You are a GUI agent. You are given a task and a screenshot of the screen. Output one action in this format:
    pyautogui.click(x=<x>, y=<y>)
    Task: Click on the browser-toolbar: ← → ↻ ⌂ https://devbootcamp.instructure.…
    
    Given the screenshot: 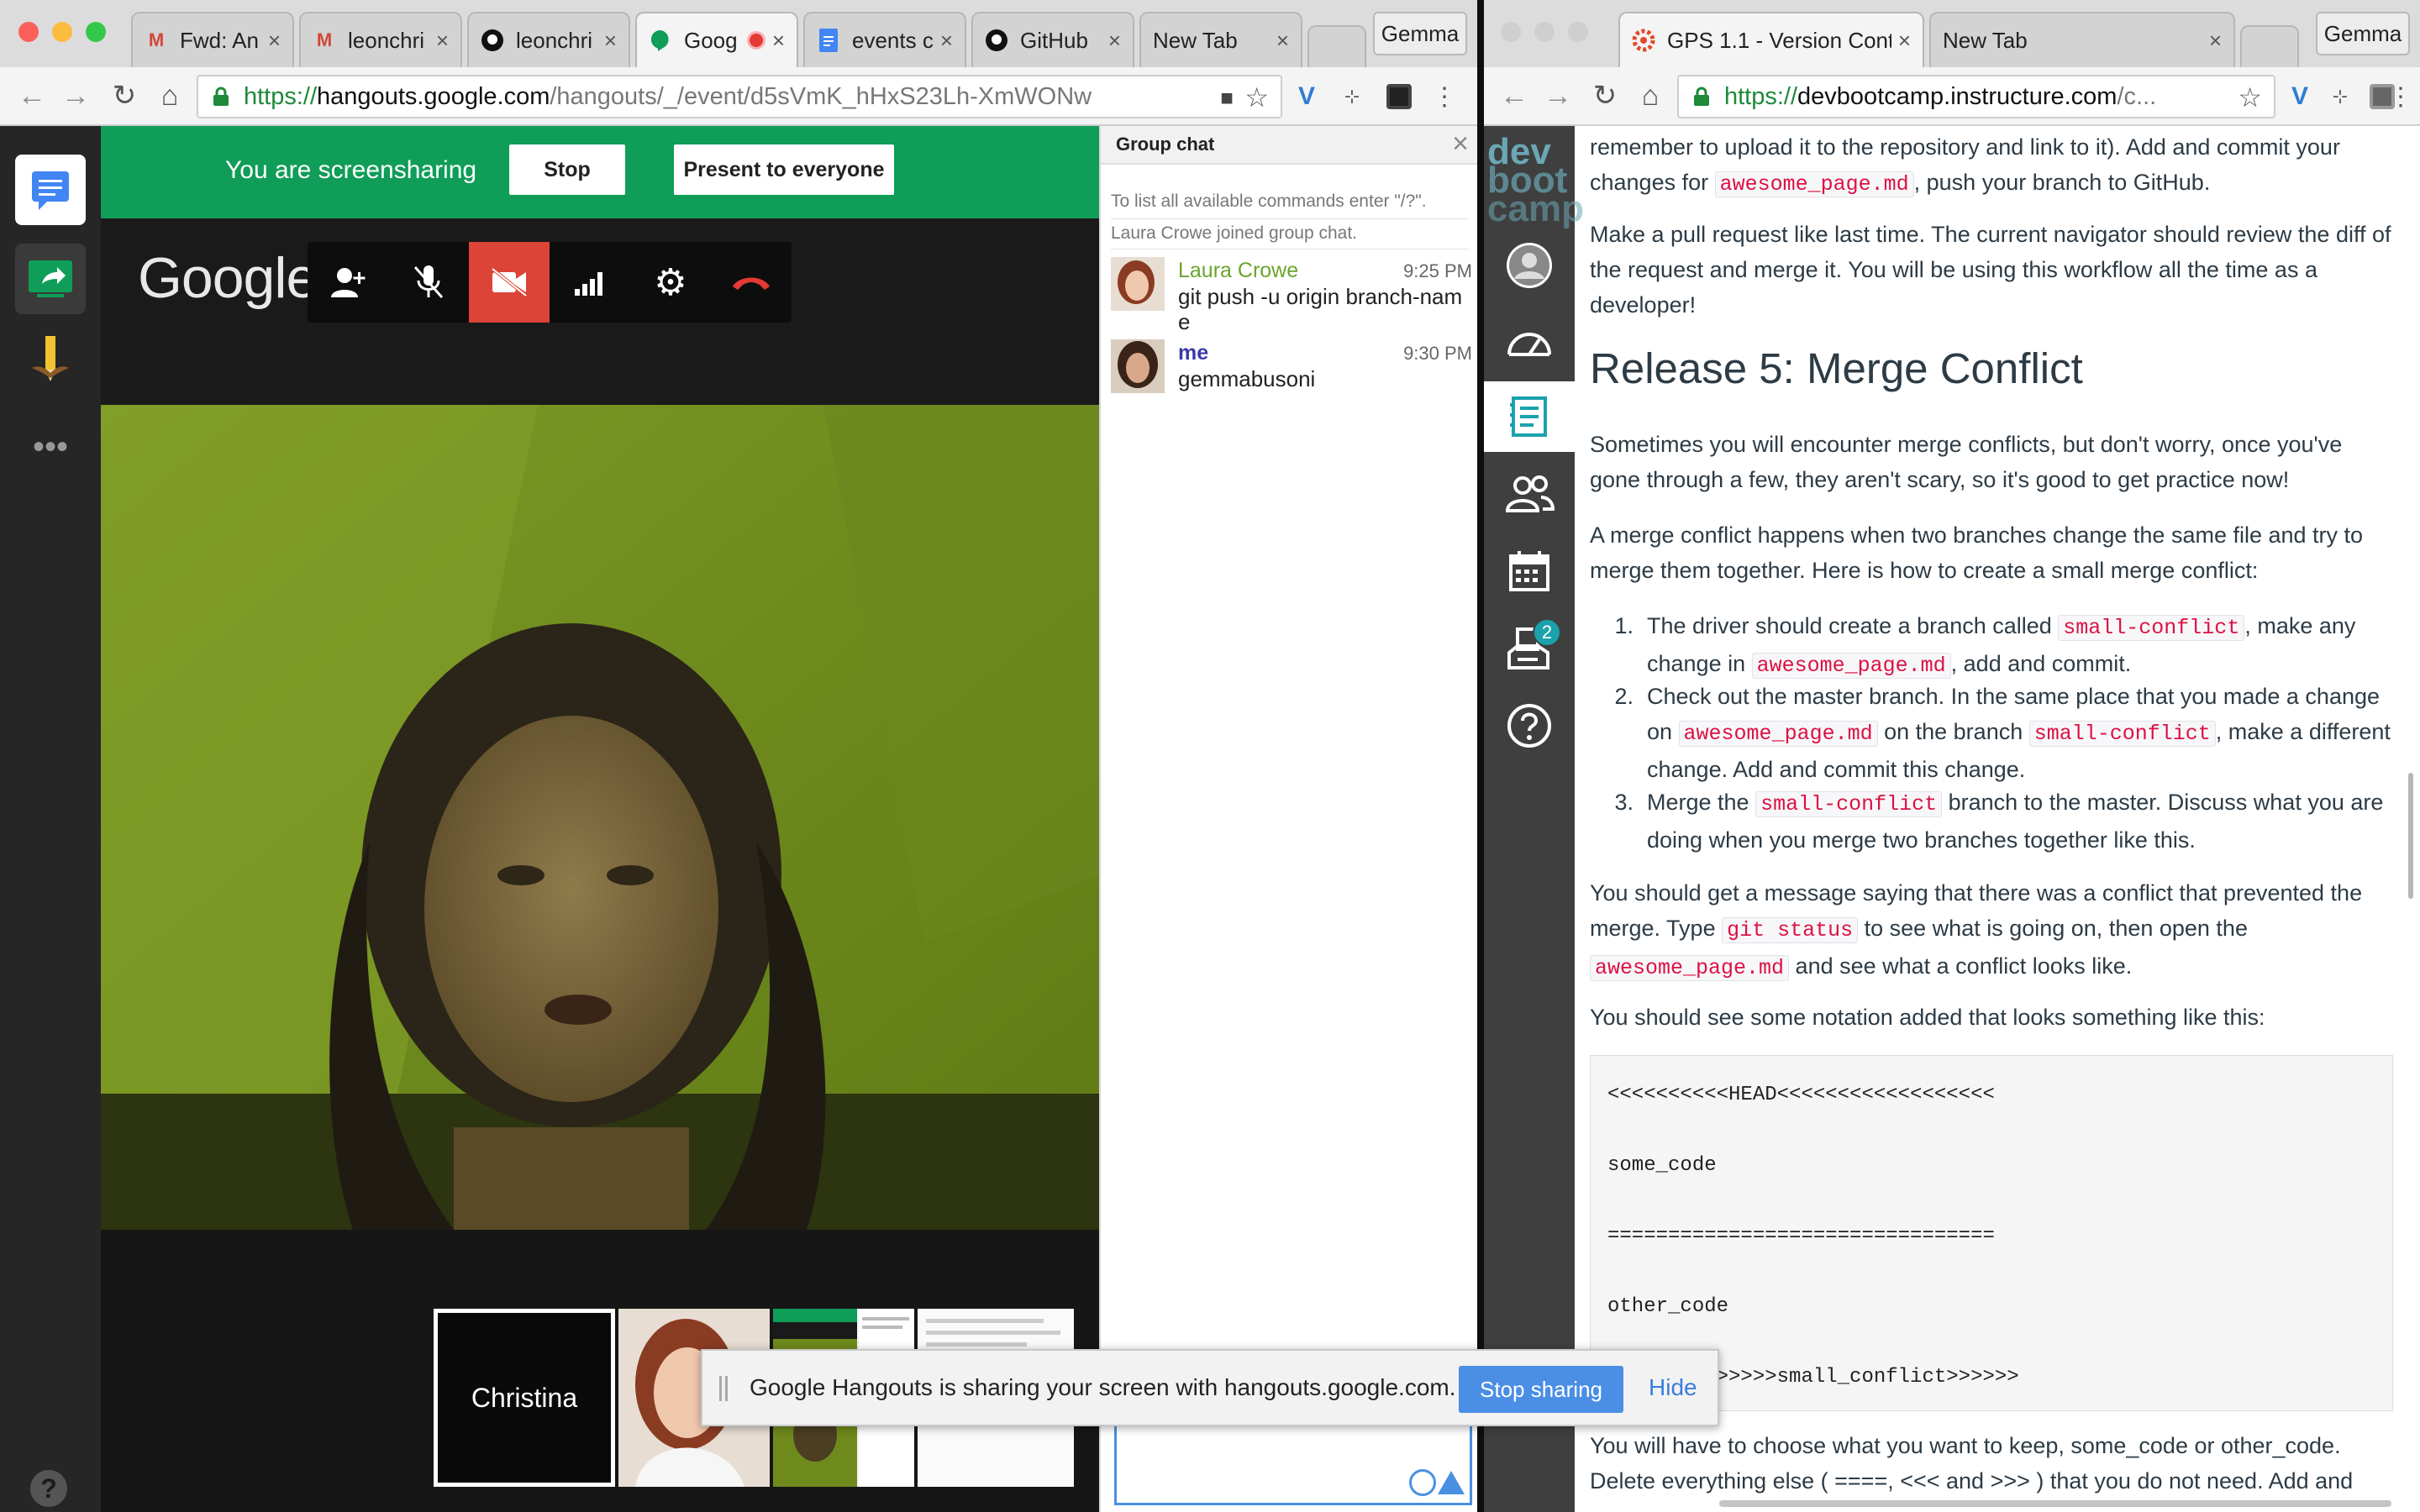 What is the action you would take?
    pyautogui.click(x=1952, y=96)
    